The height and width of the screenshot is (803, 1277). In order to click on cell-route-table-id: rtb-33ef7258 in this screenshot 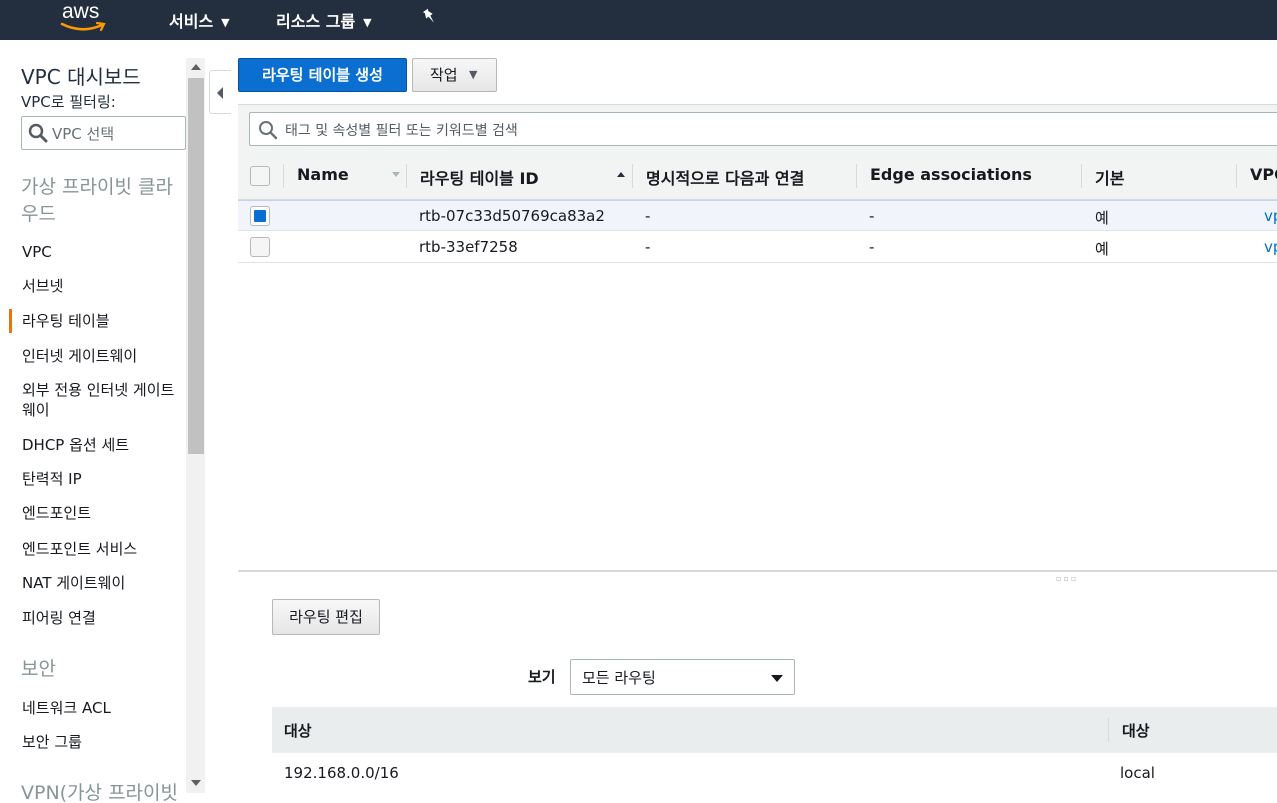, I will do `click(468, 247)`.